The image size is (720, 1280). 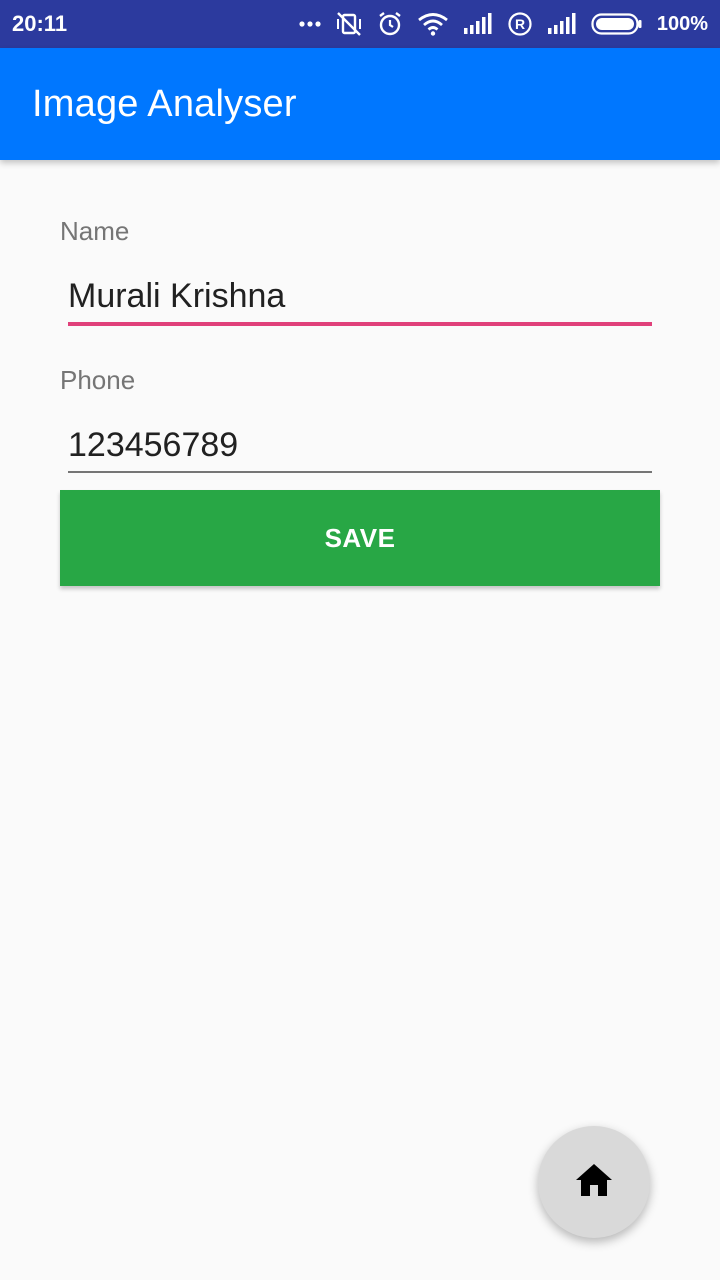 What do you see at coordinates (682, 23) in the screenshot?
I see `battery-percent: 100%` at bounding box center [682, 23].